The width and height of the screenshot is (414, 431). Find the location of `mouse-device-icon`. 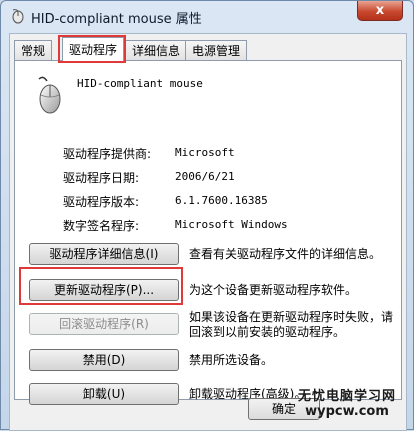

mouse-device-icon is located at coordinates (49, 95).